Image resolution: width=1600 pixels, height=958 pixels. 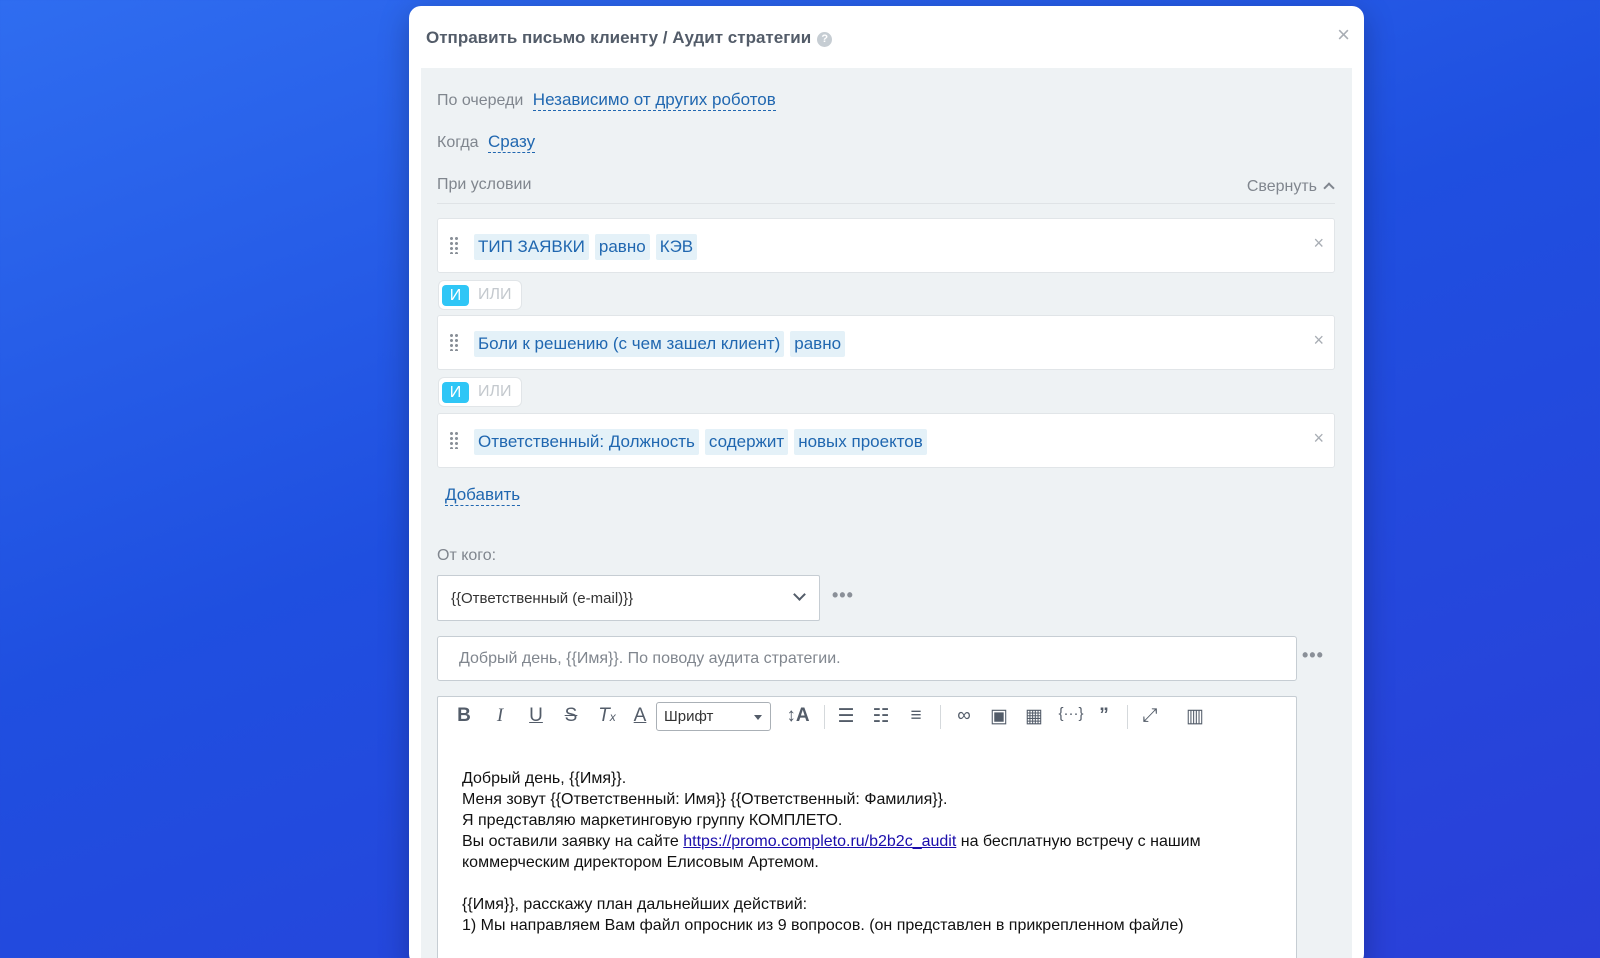 I want to click on font-select: Шрифт, so click(x=713, y=716).